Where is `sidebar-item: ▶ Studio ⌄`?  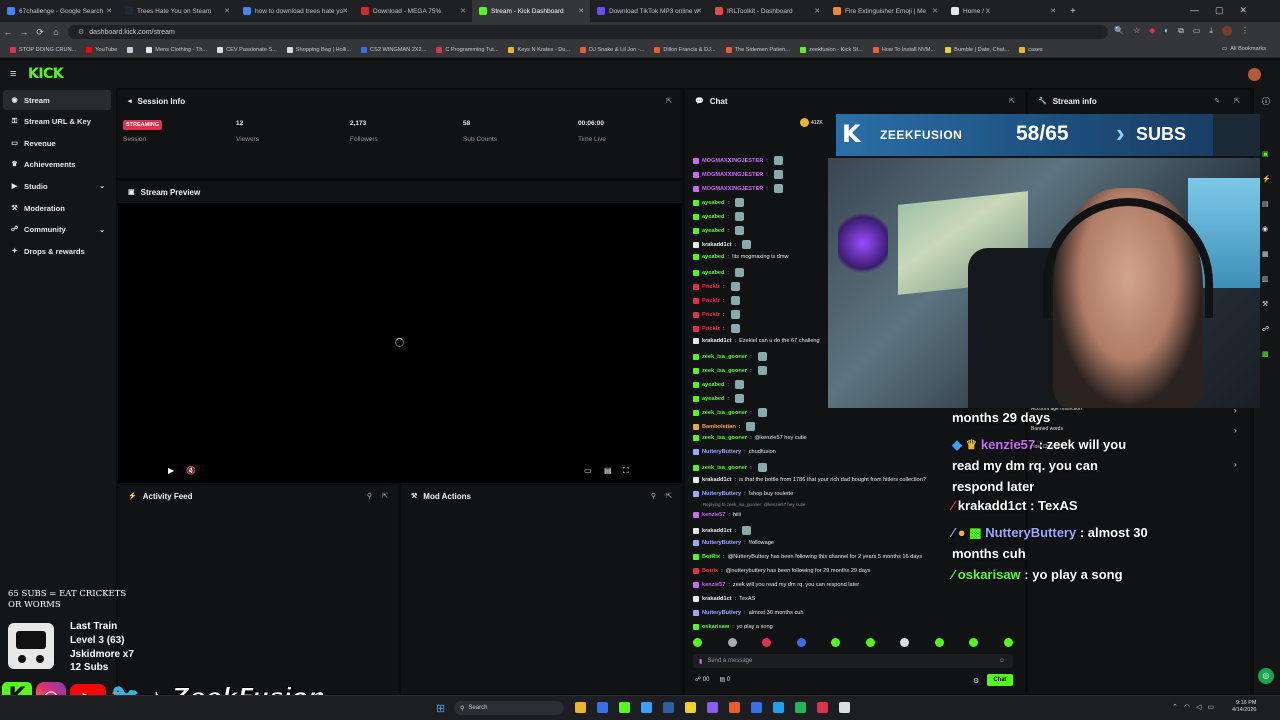 sidebar-item: ▶ Studio ⌄ is located at coordinates (57, 186).